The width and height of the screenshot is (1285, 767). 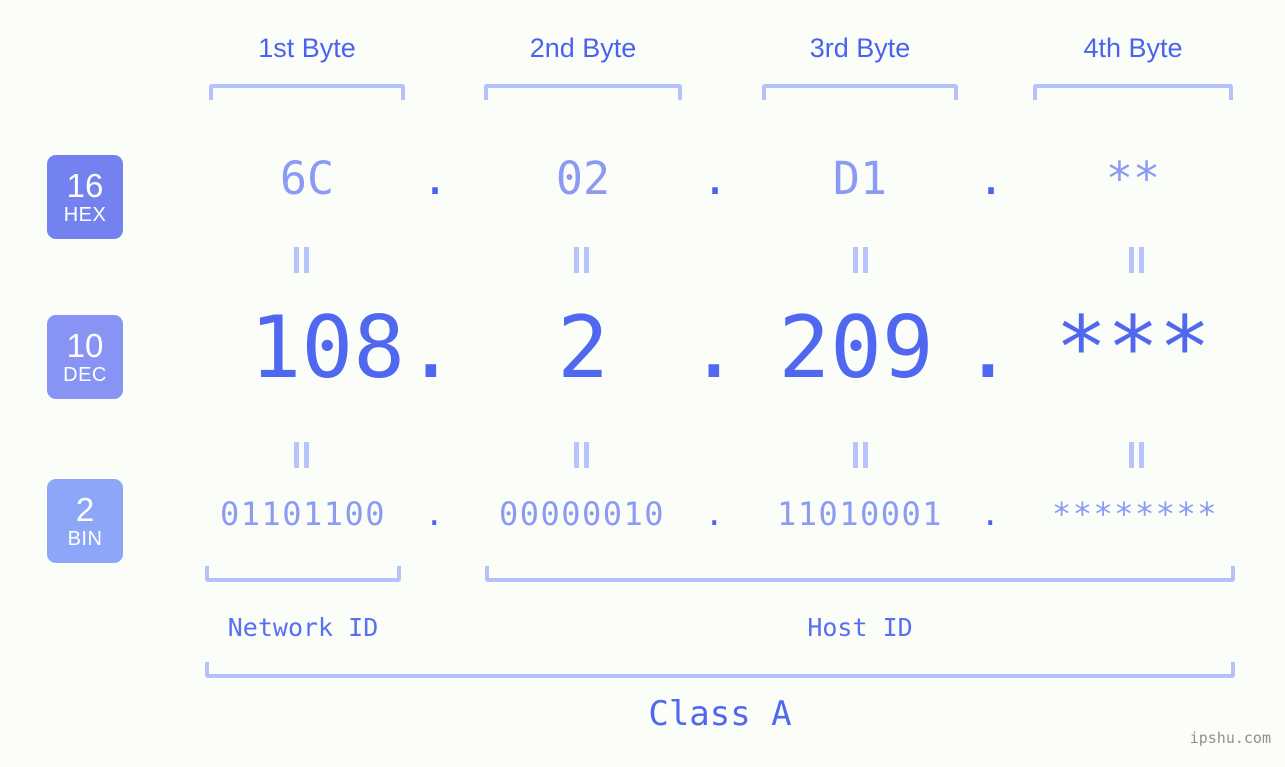 I want to click on host-id-bracket, so click(x=860, y=574).